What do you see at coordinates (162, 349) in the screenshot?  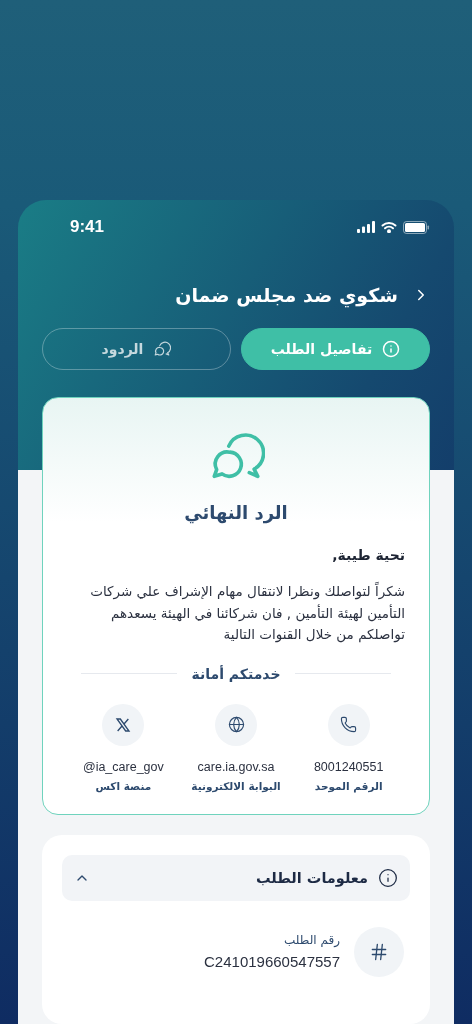 I see `chat-bubbles-icon` at bounding box center [162, 349].